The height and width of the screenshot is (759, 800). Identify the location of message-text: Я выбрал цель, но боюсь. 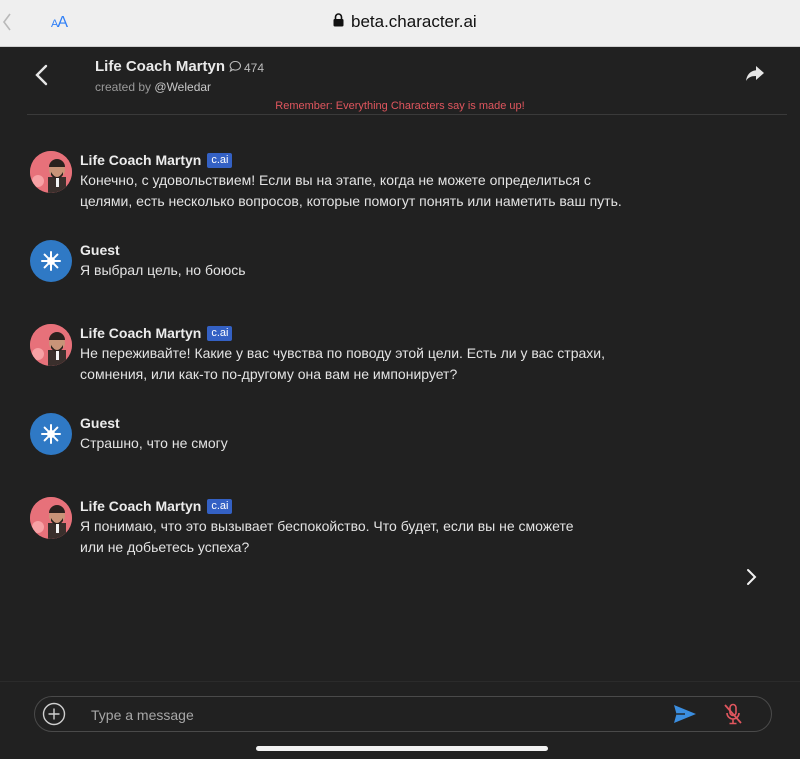
(163, 270).